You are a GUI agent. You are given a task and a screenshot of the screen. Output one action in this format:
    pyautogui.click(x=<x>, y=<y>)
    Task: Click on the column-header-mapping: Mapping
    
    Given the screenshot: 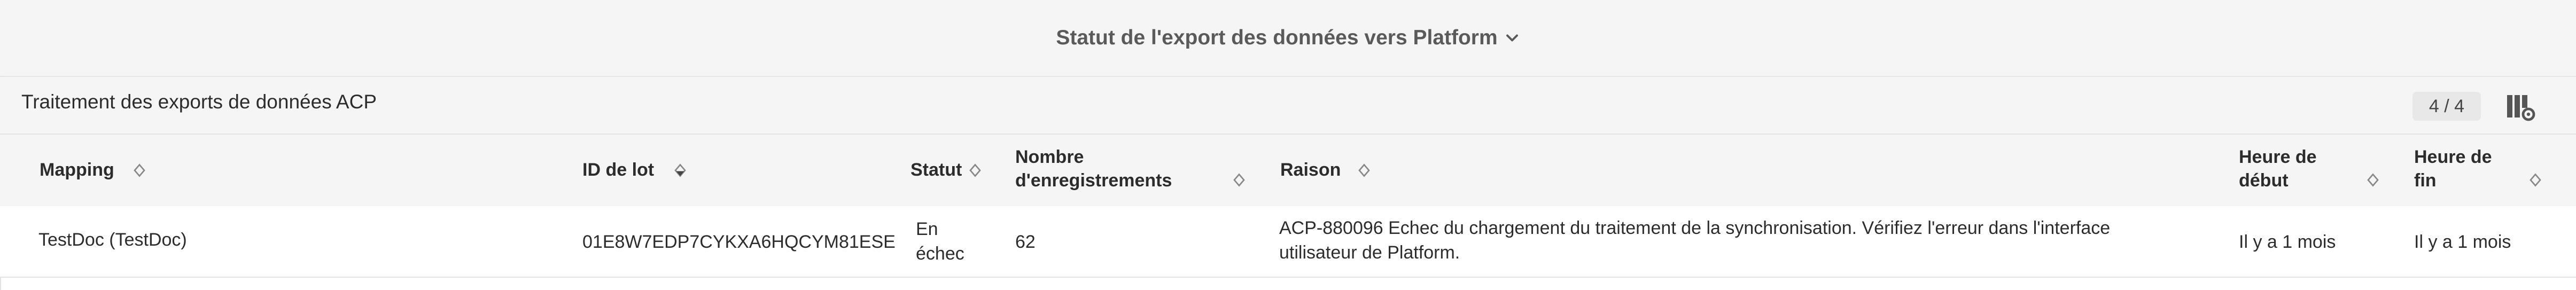 What is the action you would take?
    pyautogui.click(x=77, y=170)
    